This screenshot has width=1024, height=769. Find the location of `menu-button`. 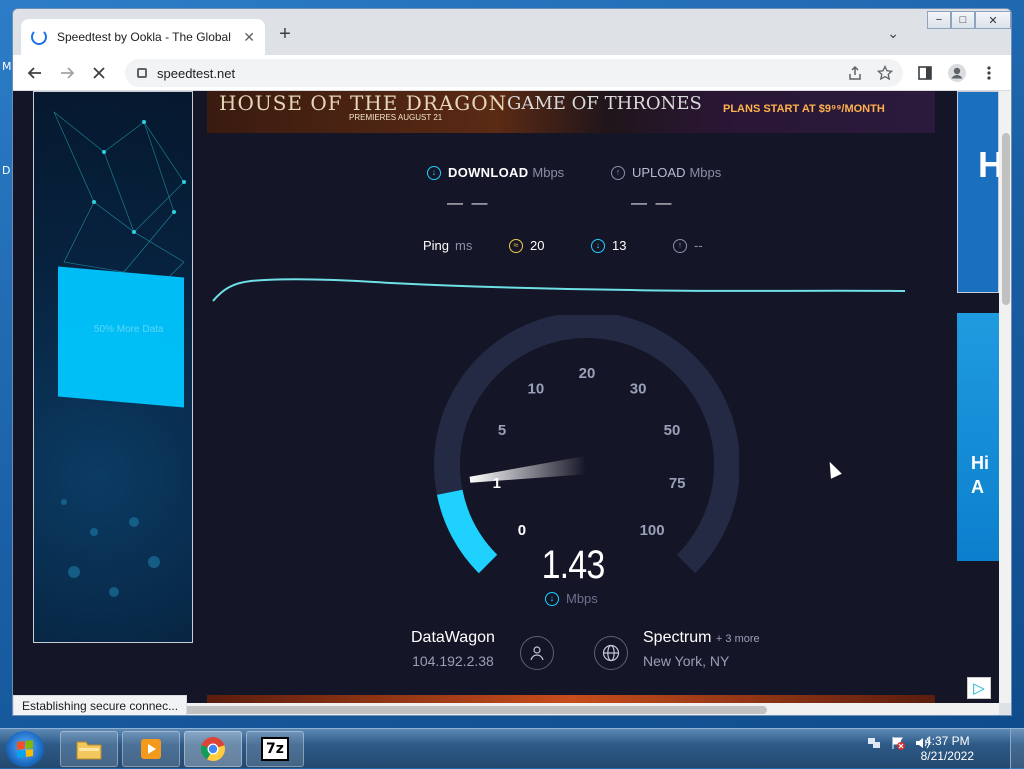

menu-button is located at coordinates (989, 73).